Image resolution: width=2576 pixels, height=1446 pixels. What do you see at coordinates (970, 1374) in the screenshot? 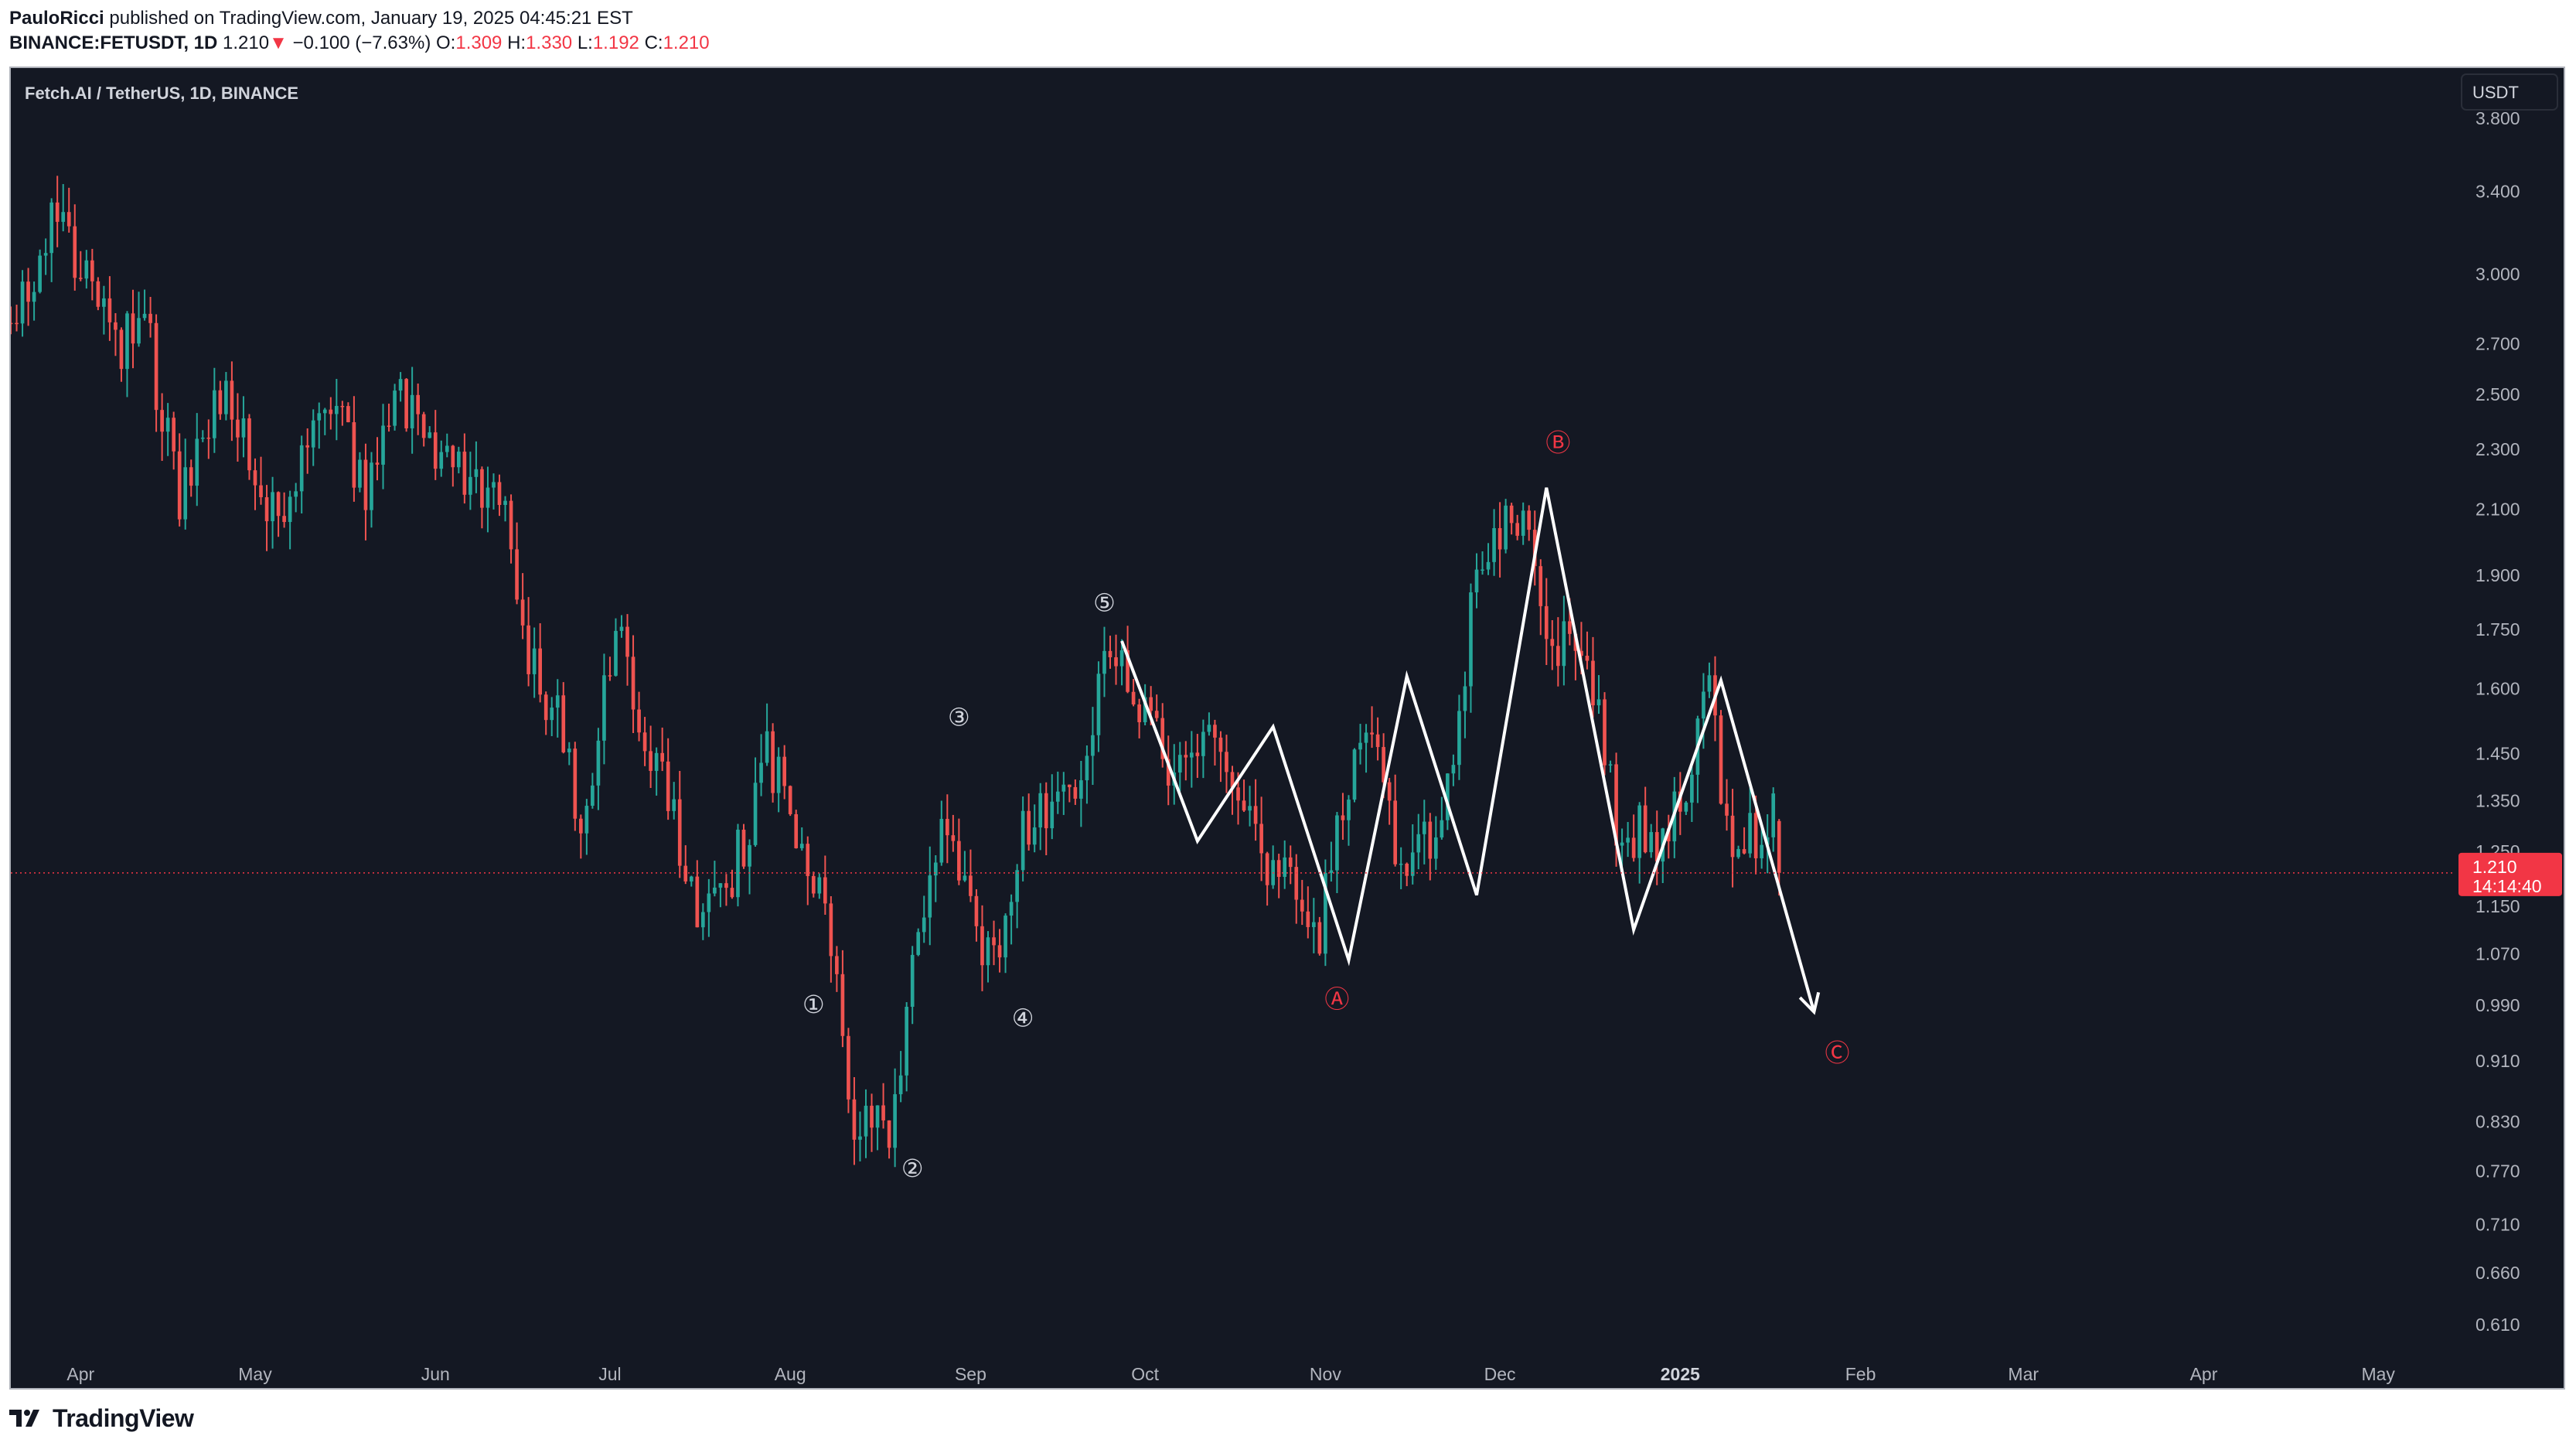
I see `x-tick-label: Sep` at bounding box center [970, 1374].